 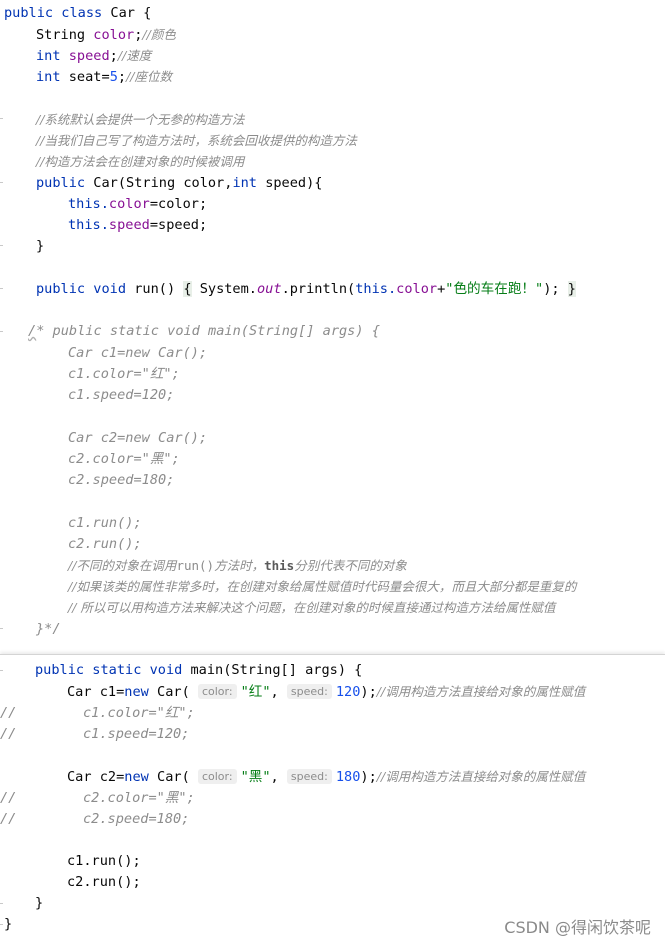 What do you see at coordinates (187, 289) in the screenshot?
I see `folded-brace: {` at bounding box center [187, 289].